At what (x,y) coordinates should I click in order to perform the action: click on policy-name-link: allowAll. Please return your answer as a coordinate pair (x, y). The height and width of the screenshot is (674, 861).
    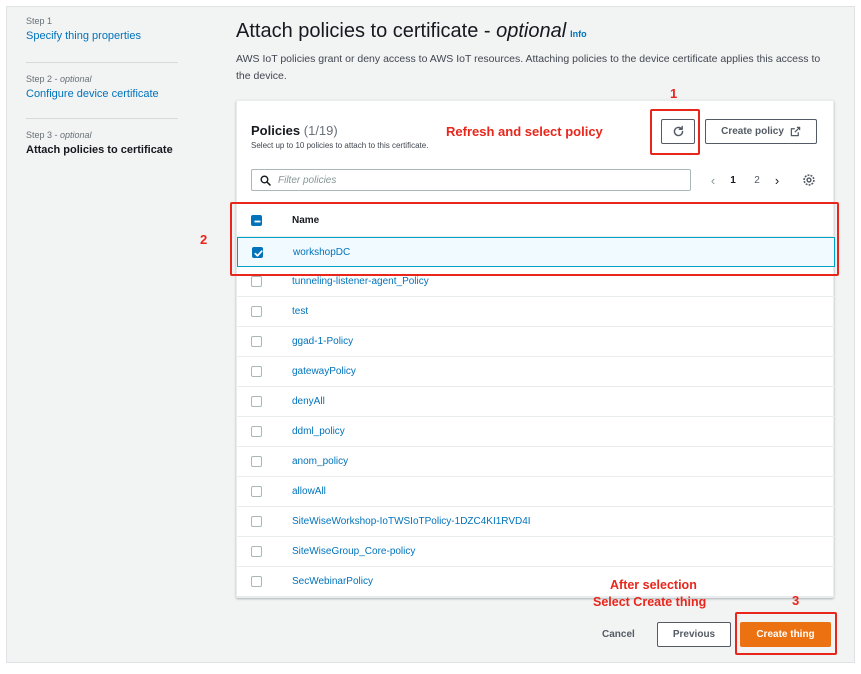
    Looking at the image, I should click on (309, 491).